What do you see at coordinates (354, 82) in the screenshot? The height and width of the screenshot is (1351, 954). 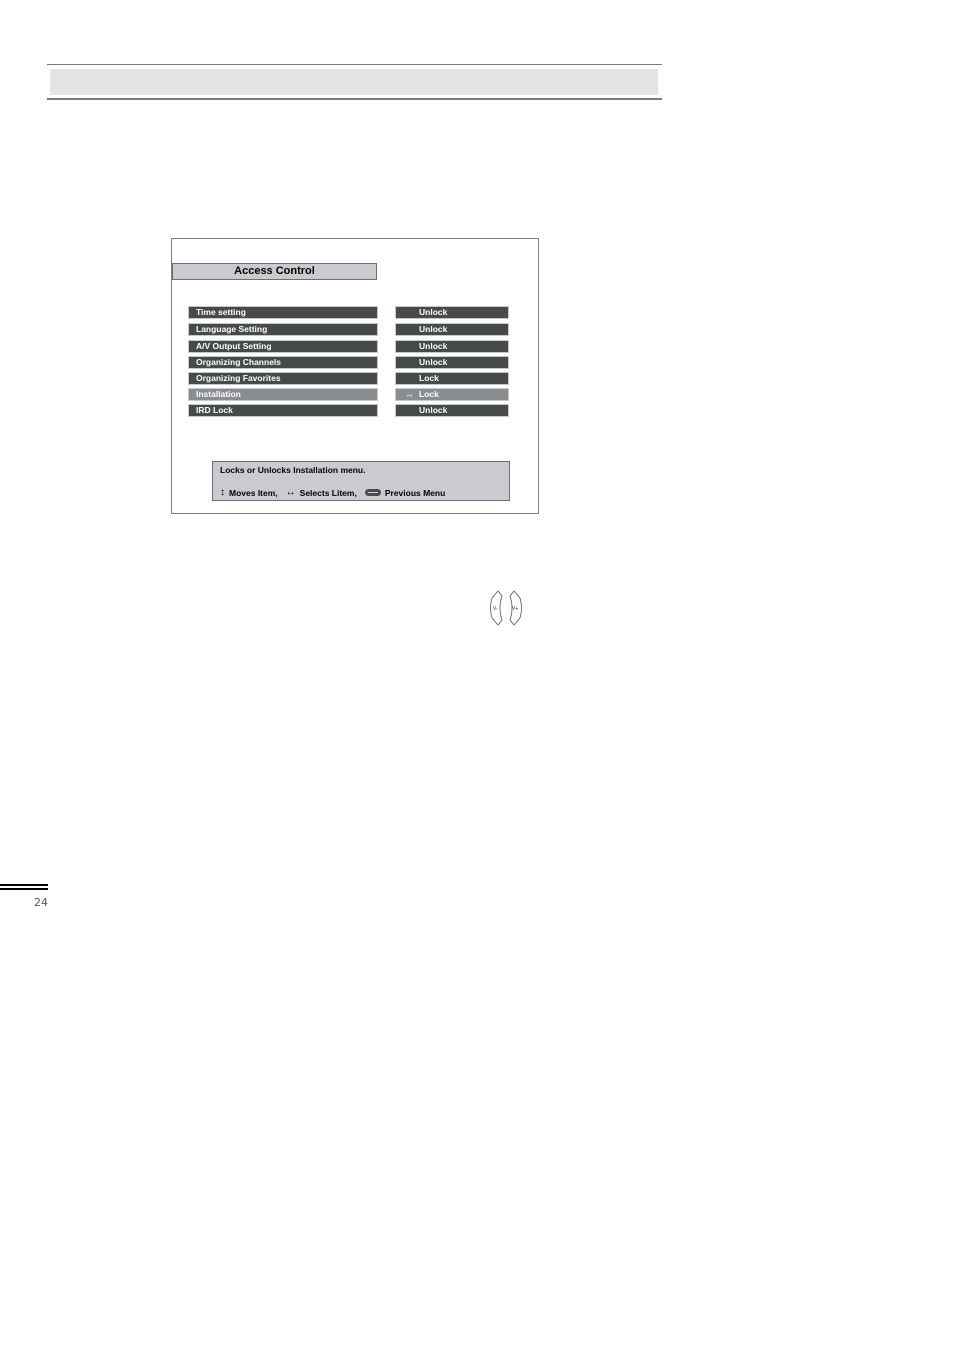 I see `section-header-band` at bounding box center [354, 82].